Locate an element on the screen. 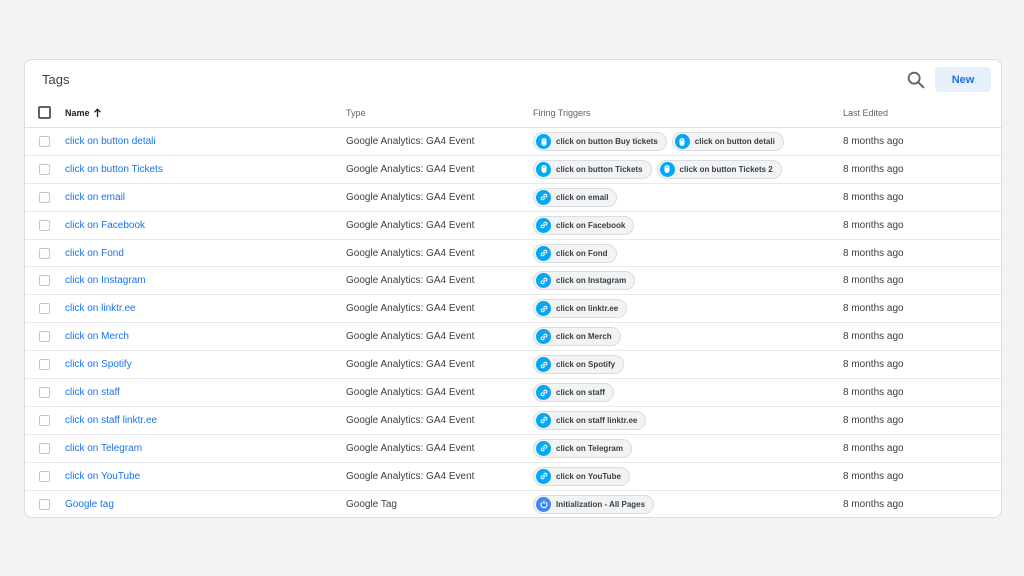 The height and width of the screenshot is (576, 1024). firing-triggers: click on Instagram is located at coordinates (584, 281).